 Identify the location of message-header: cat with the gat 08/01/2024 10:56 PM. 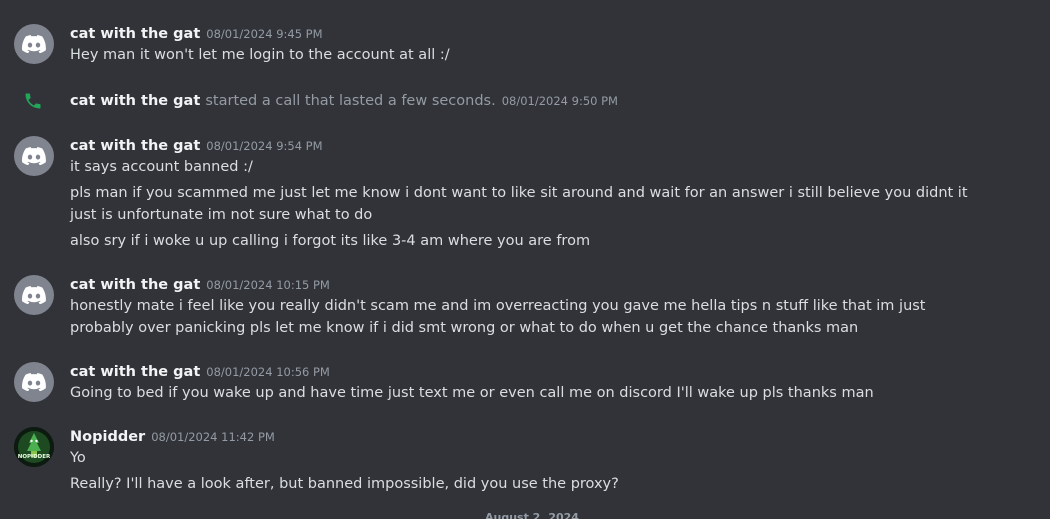
(200, 371).